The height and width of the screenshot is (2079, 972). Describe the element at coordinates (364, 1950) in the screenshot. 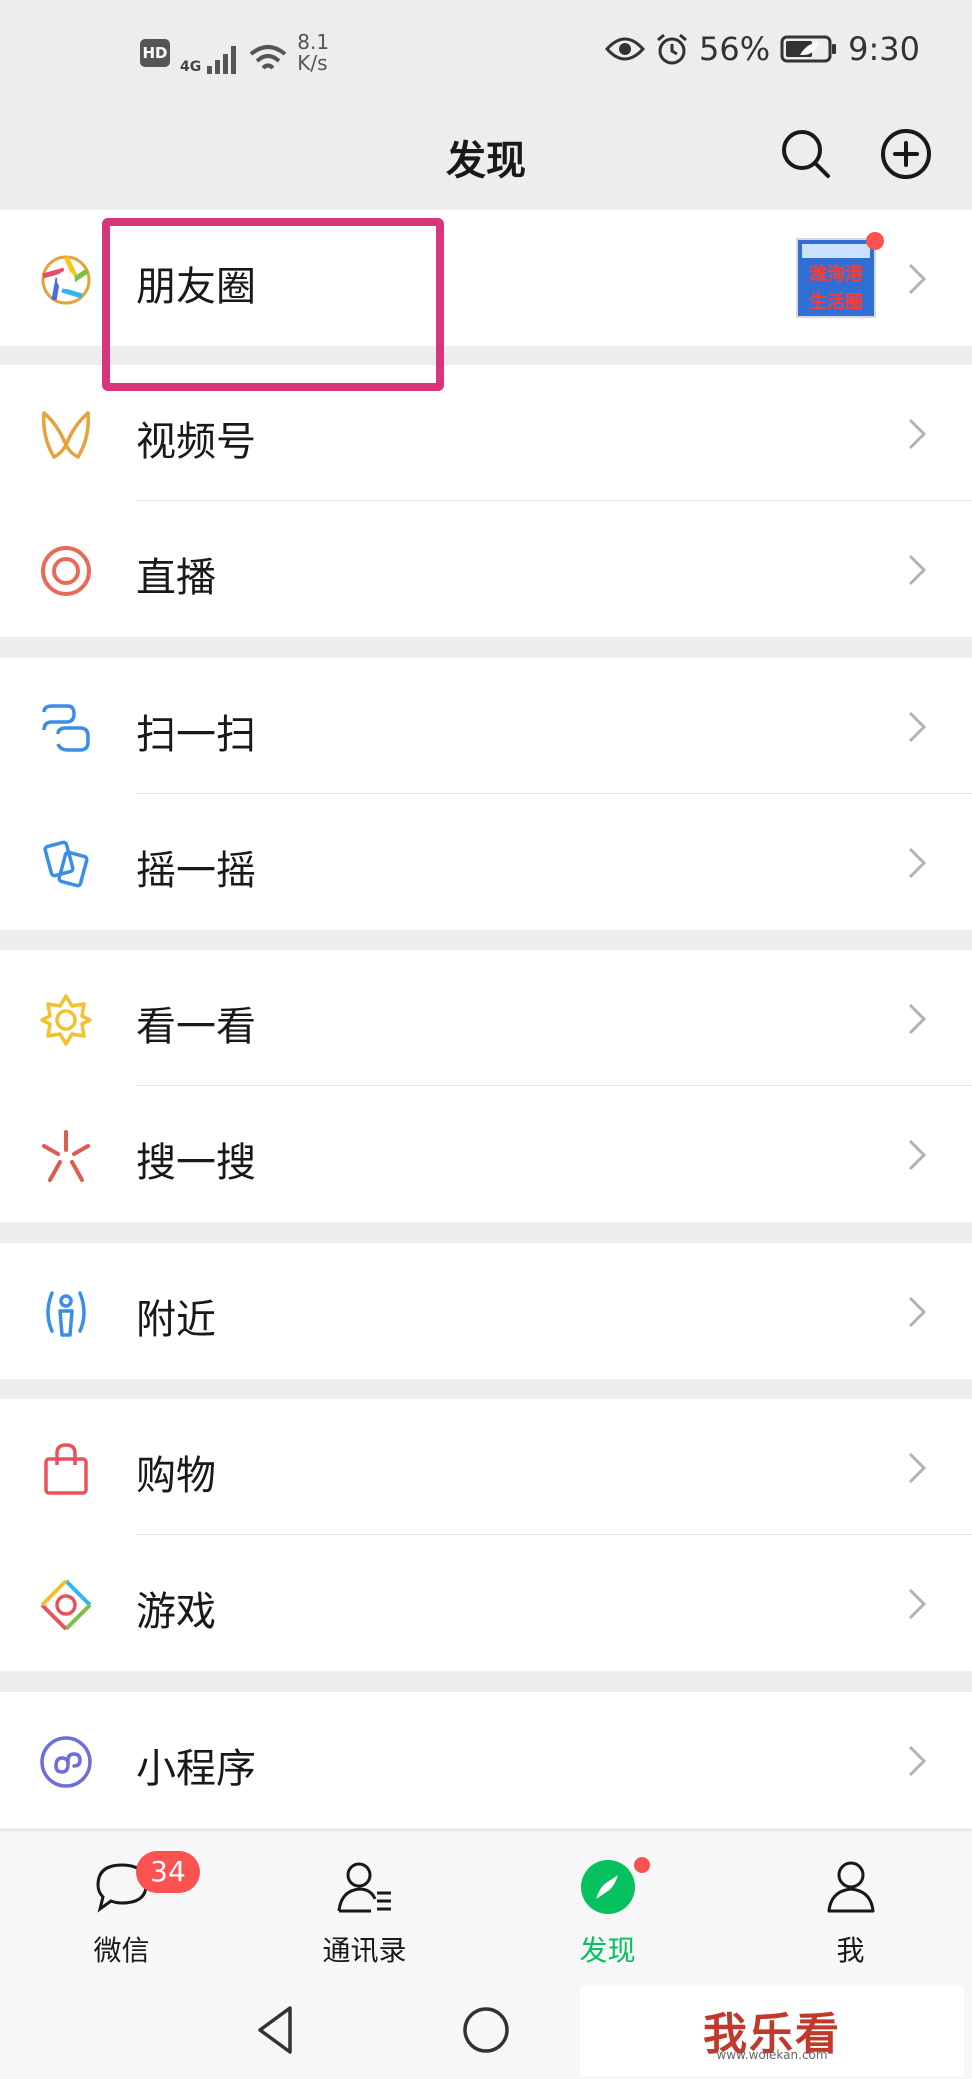

I see `tab-label-contacts: 通讯录` at that location.